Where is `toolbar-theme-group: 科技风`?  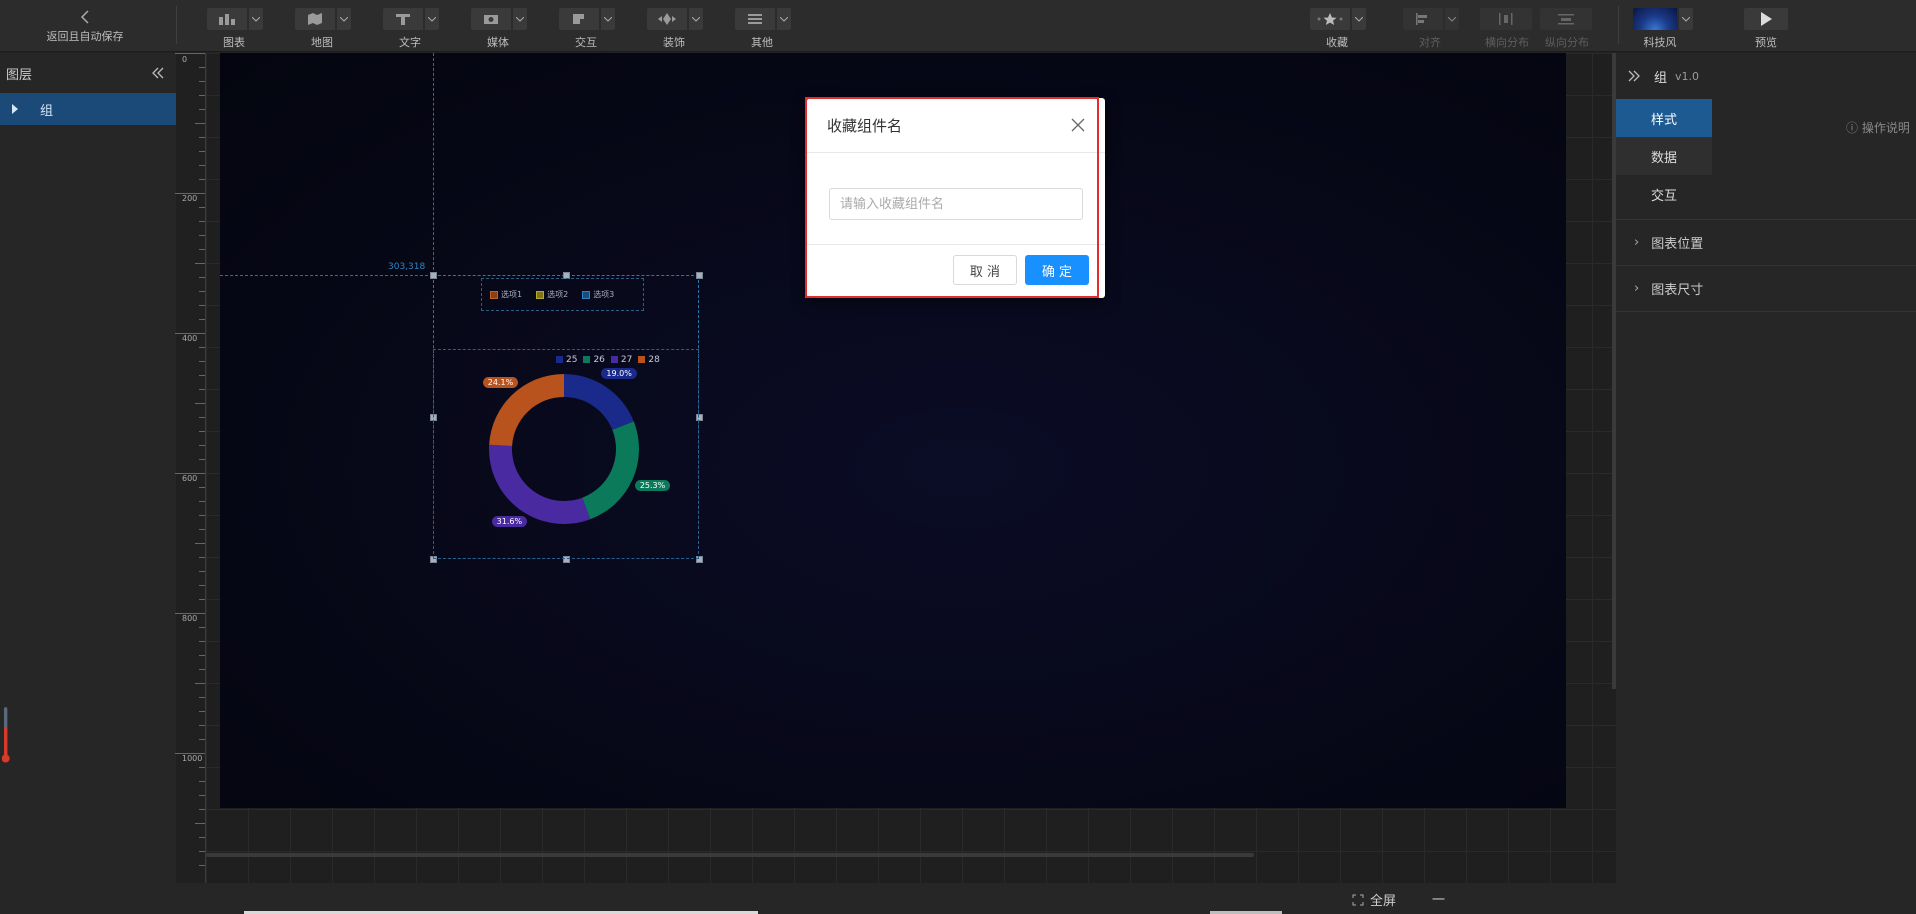
toolbar-theme-group: 科技风 is located at coordinates (1663, 29).